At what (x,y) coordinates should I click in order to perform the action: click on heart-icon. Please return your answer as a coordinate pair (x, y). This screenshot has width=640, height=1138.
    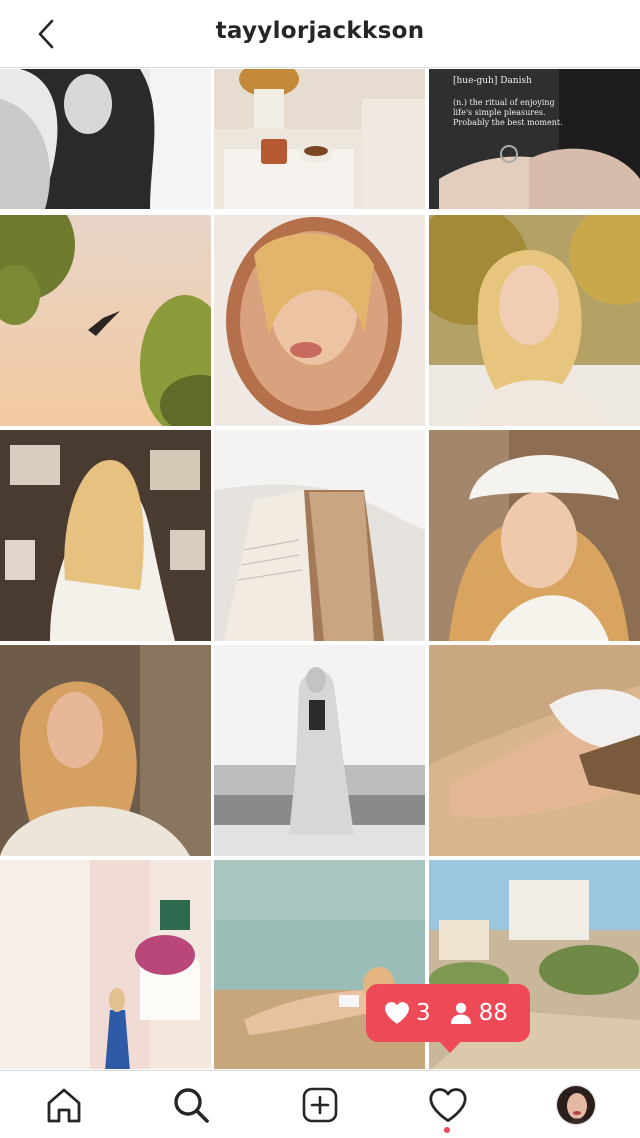
    Looking at the image, I should click on (397, 1013).